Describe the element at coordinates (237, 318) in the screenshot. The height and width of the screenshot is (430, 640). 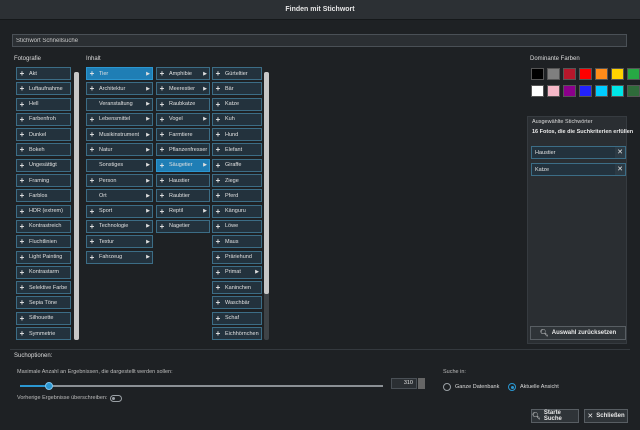
I see `saeugetier-item: + Schaf` at that location.